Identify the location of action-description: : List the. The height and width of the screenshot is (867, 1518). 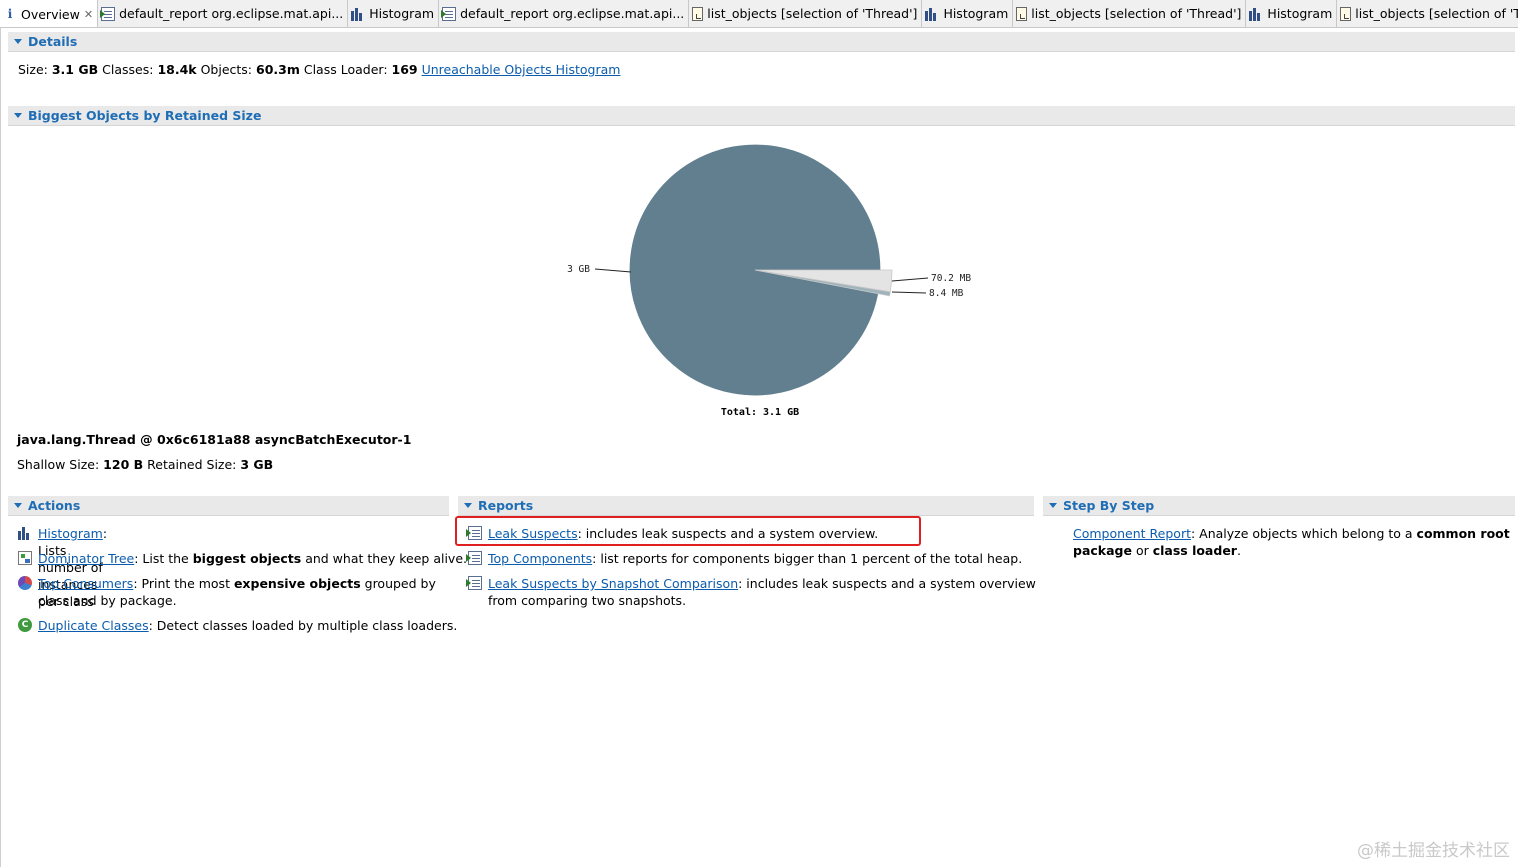
(163, 558).